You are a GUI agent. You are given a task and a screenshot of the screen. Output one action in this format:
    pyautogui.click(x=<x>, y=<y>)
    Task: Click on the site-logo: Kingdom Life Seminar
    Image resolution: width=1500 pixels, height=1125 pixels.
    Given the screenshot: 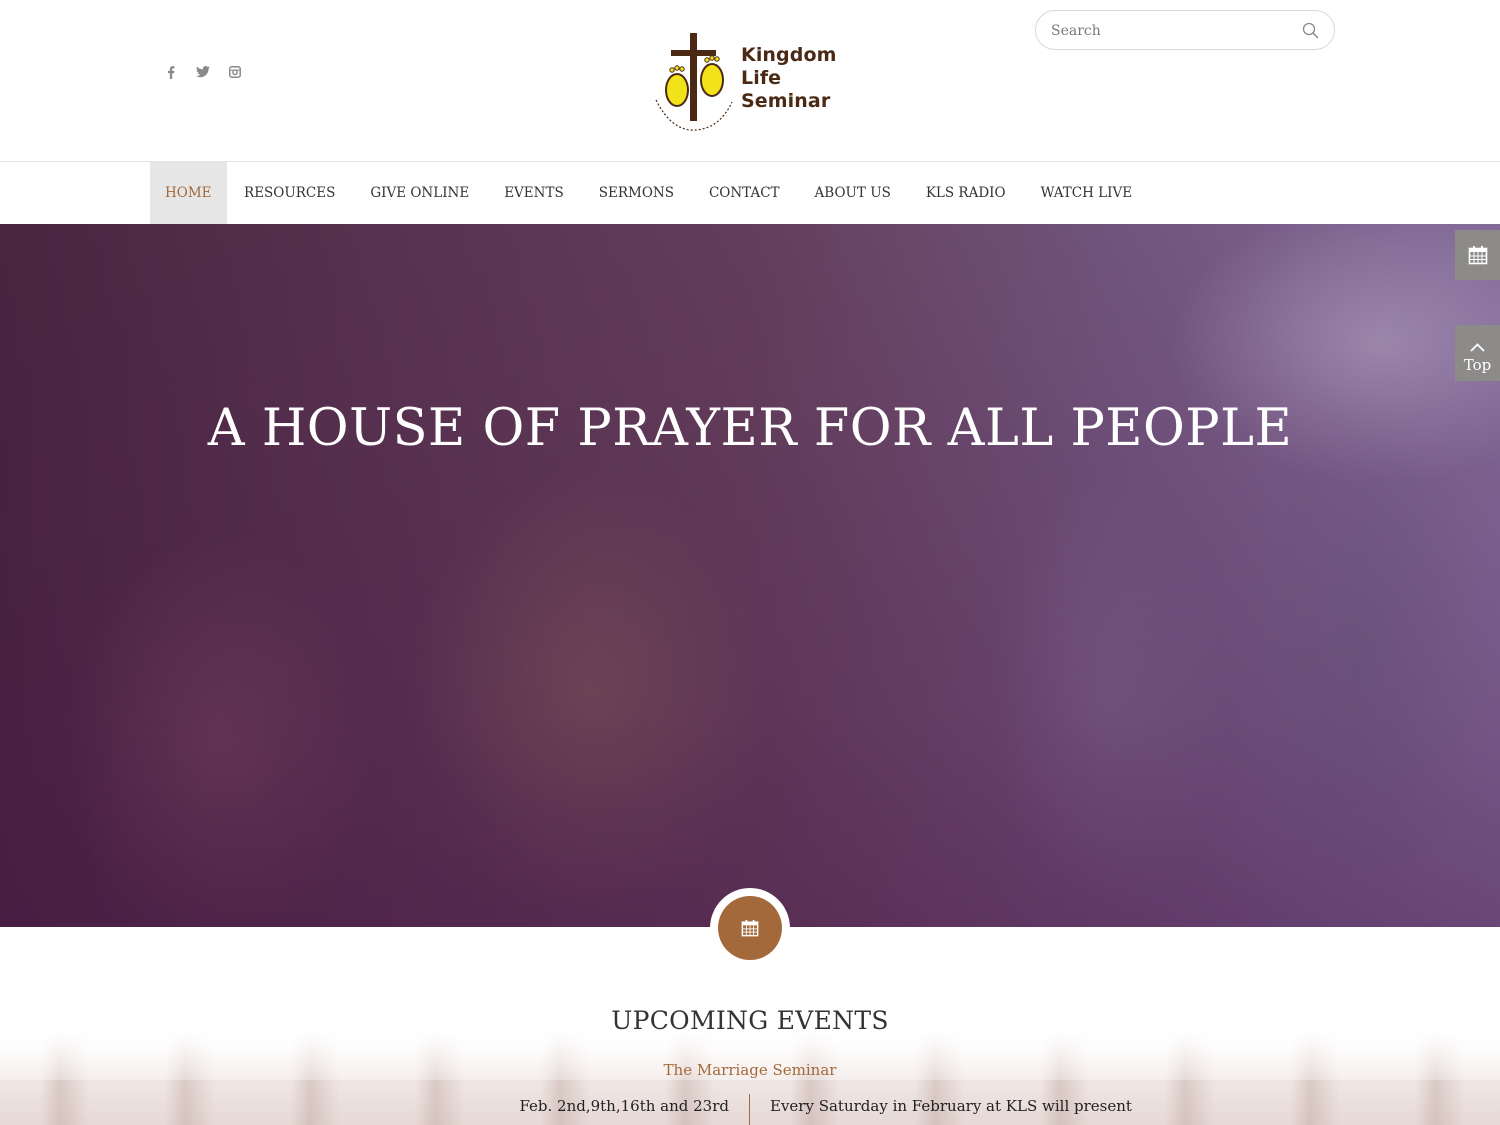 What is the action you would take?
    pyautogui.click(x=752, y=82)
    